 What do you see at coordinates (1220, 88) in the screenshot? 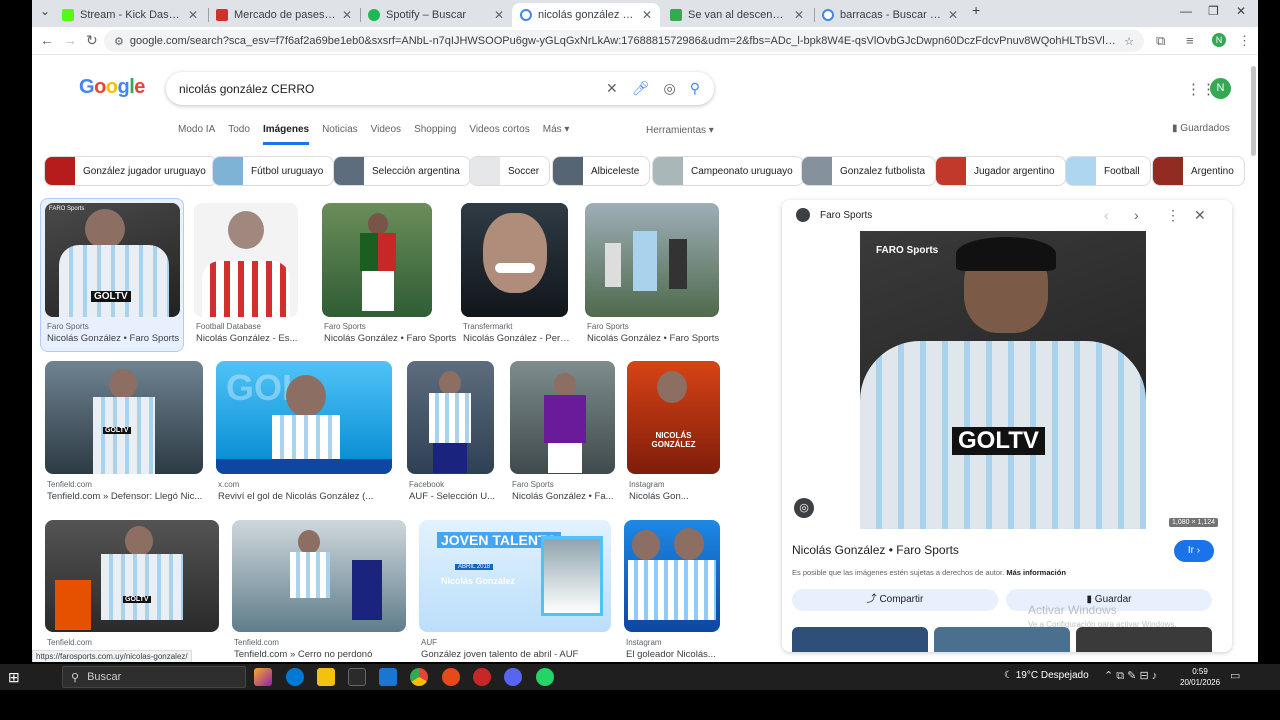
I see `avatar: N` at bounding box center [1220, 88].